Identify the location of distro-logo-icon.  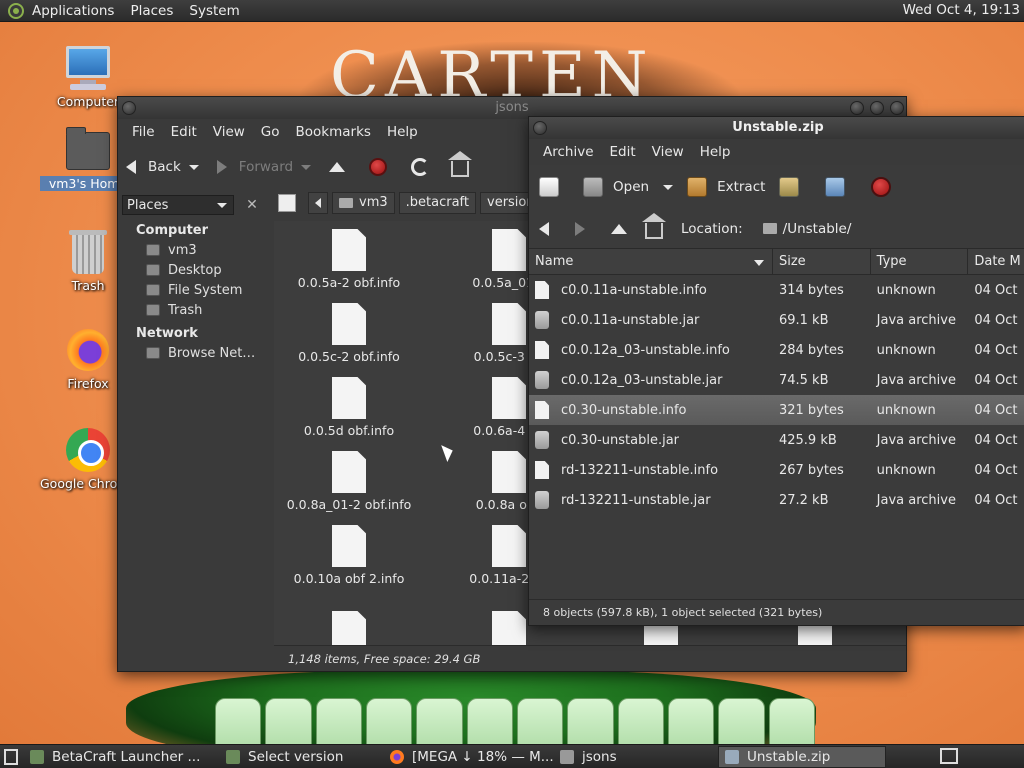
(16, 10).